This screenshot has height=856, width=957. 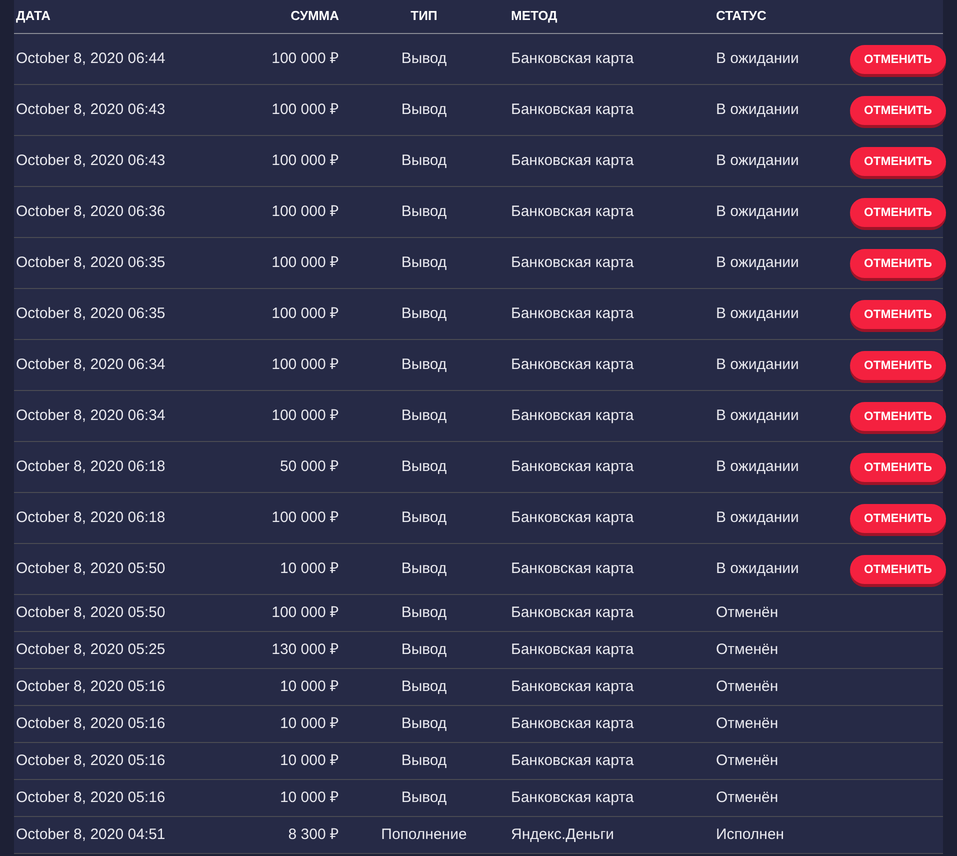 What do you see at coordinates (90, 212) in the screenshot?
I see `table-cell-text: October 8, 2020 06:36` at bounding box center [90, 212].